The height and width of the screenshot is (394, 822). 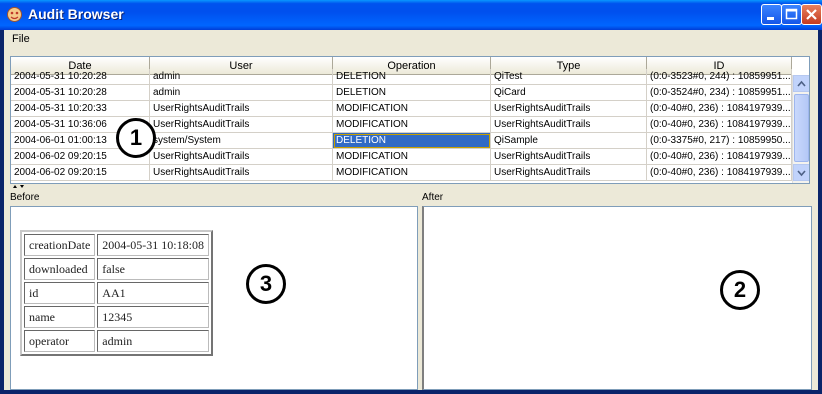 What do you see at coordinates (60, 245) in the screenshot?
I see `property-key: creationDate` at bounding box center [60, 245].